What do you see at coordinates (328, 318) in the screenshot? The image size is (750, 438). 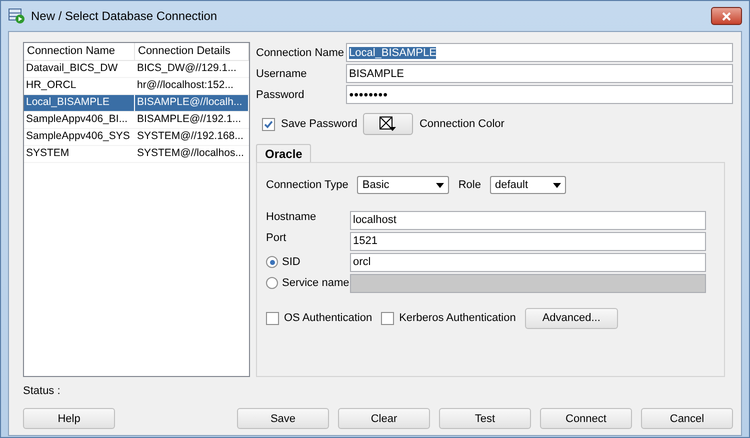 I see `checkbox-label: OS Authentication` at bounding box center [328, 318].